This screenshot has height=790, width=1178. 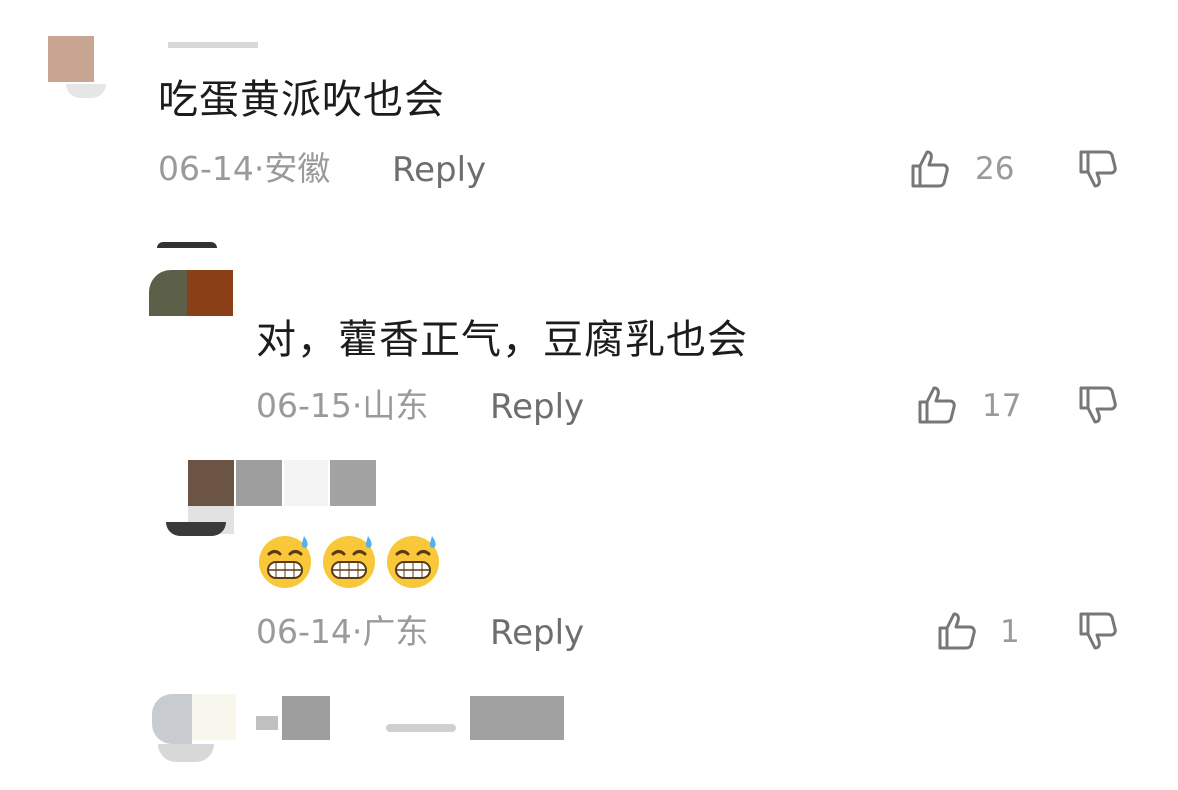 I want to click on like-count: 26, so click(x=995, y=169).